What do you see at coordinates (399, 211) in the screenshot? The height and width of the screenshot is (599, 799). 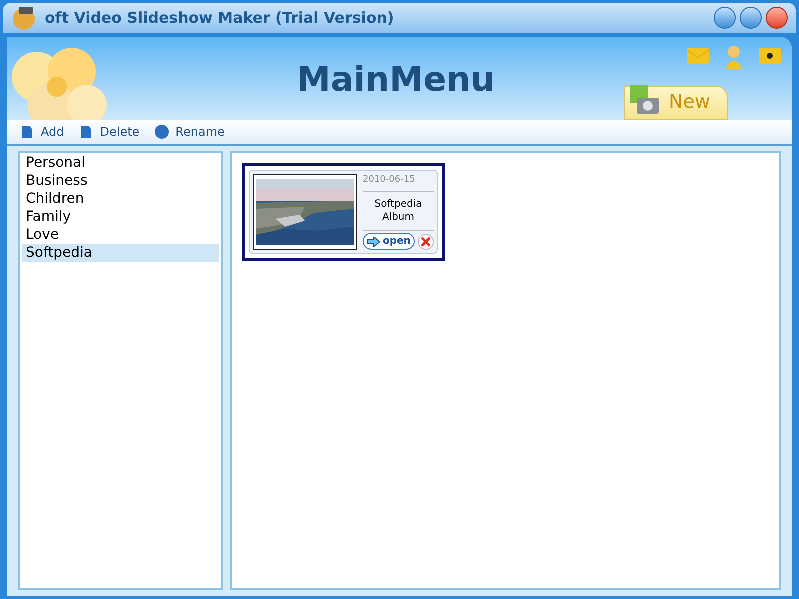 I see `album-name: Softpedia Album` at bounding box center [399, 211].